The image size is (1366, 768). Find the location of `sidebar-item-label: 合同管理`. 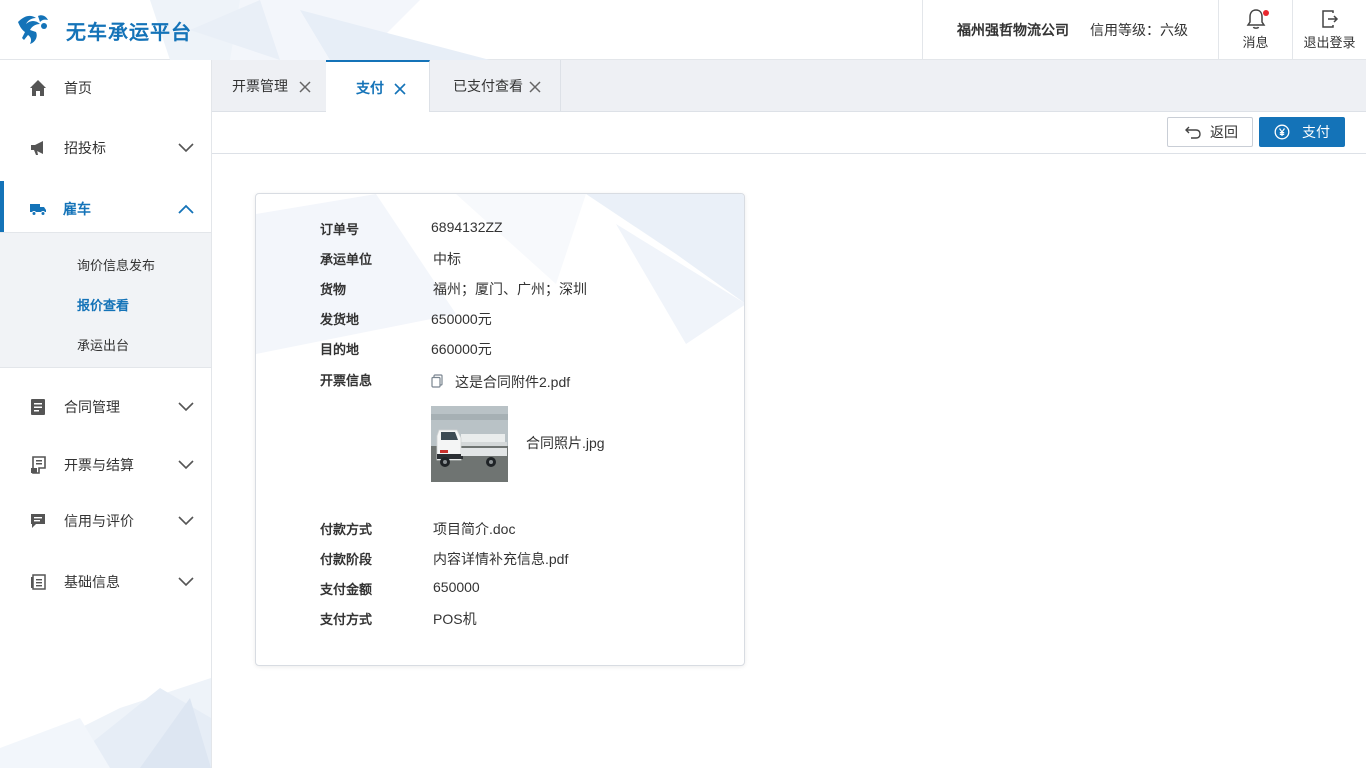

sidebar-item-label: 合同管理 is located at coordinates (92, 407).